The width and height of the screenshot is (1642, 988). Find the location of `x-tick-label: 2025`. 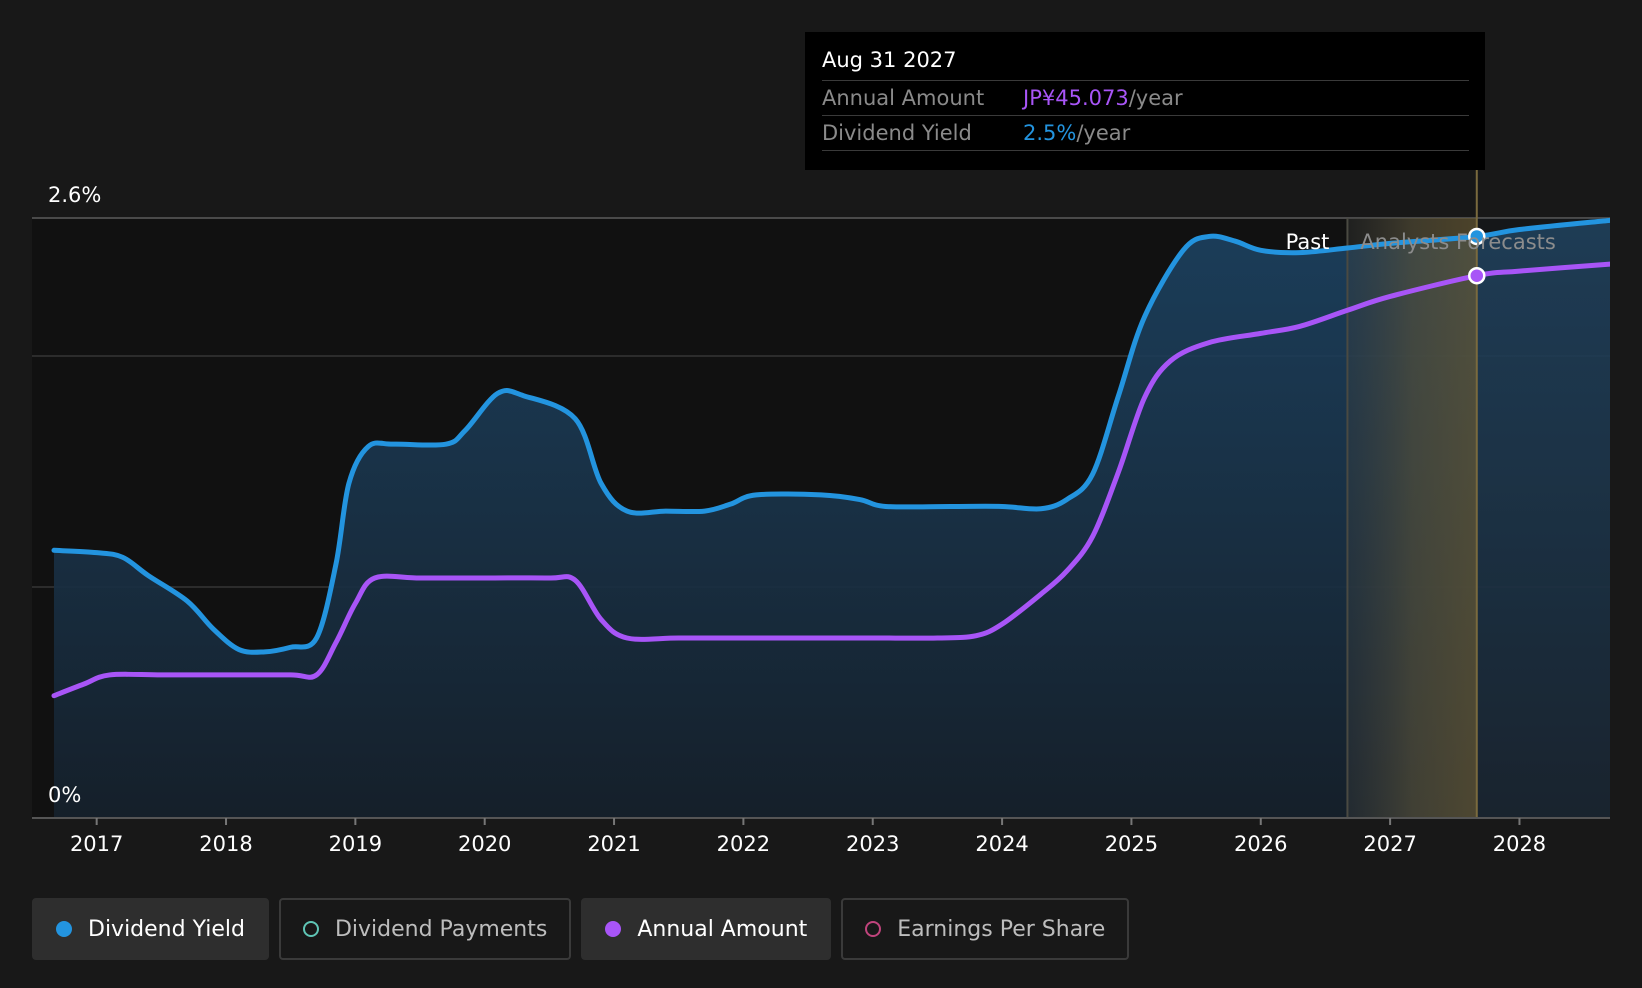

x-tick-label: 2025 is located at coordinates (1131, 844).